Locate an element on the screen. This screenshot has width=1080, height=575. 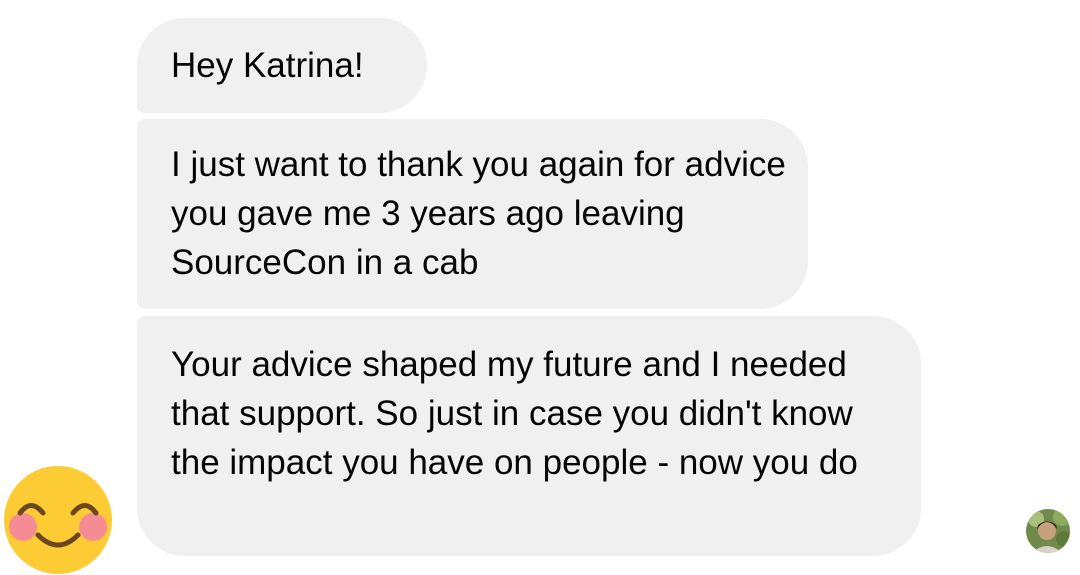
message-text: Hey Katrina! is located at coordinates (267, 65).